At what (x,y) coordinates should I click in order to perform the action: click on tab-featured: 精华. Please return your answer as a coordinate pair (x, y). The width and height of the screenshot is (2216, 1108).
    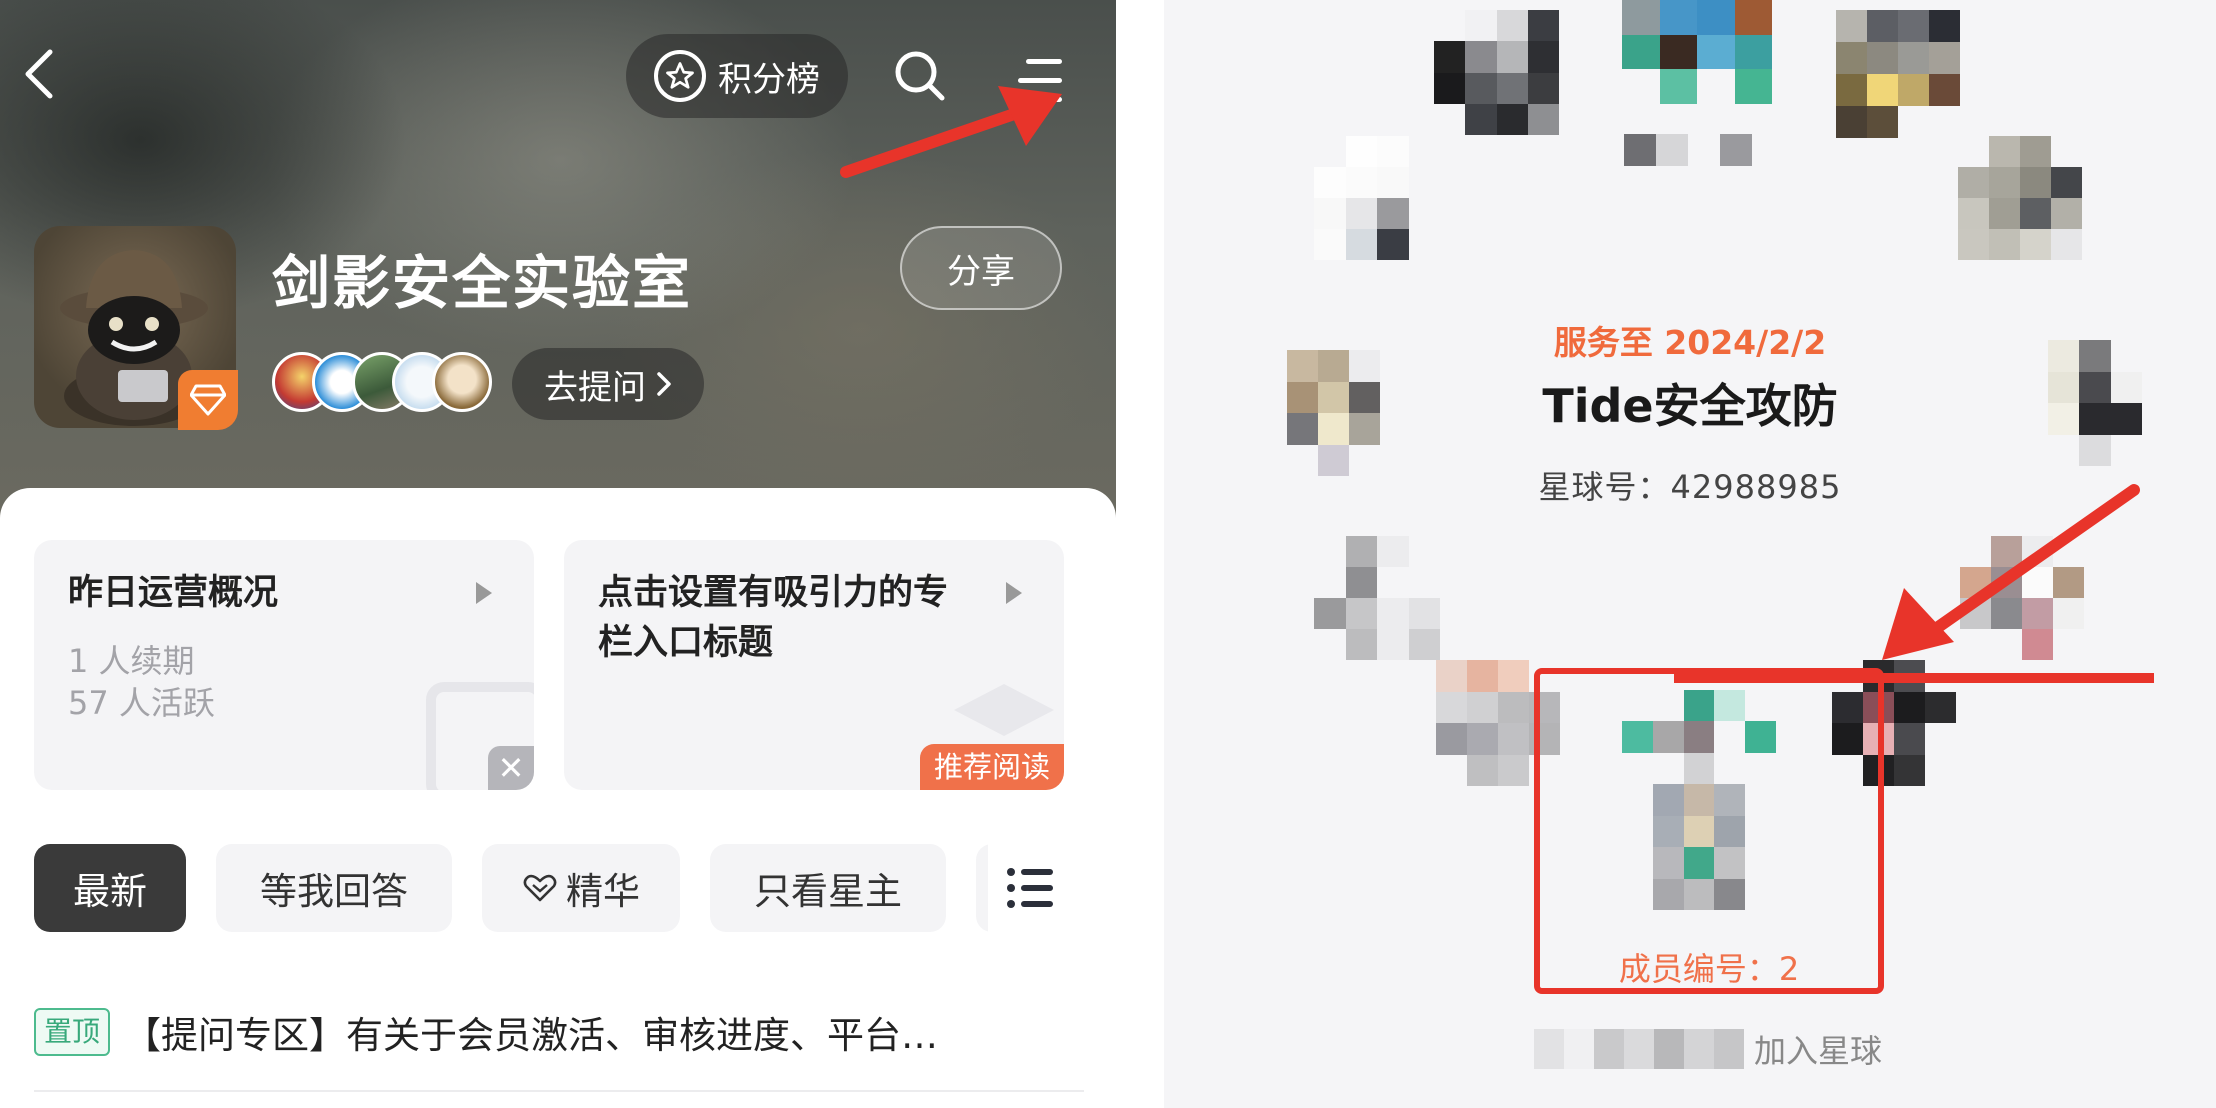
    Looking at the image, I should click on (581, 888).